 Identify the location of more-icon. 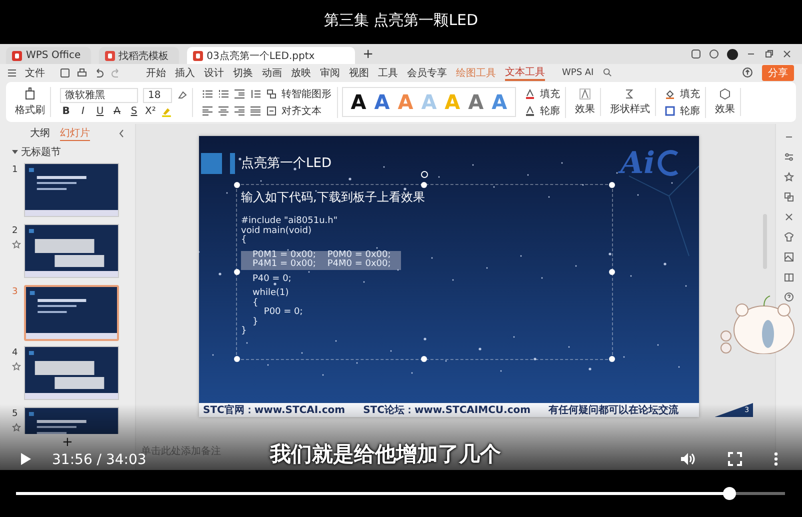
(776, 459).